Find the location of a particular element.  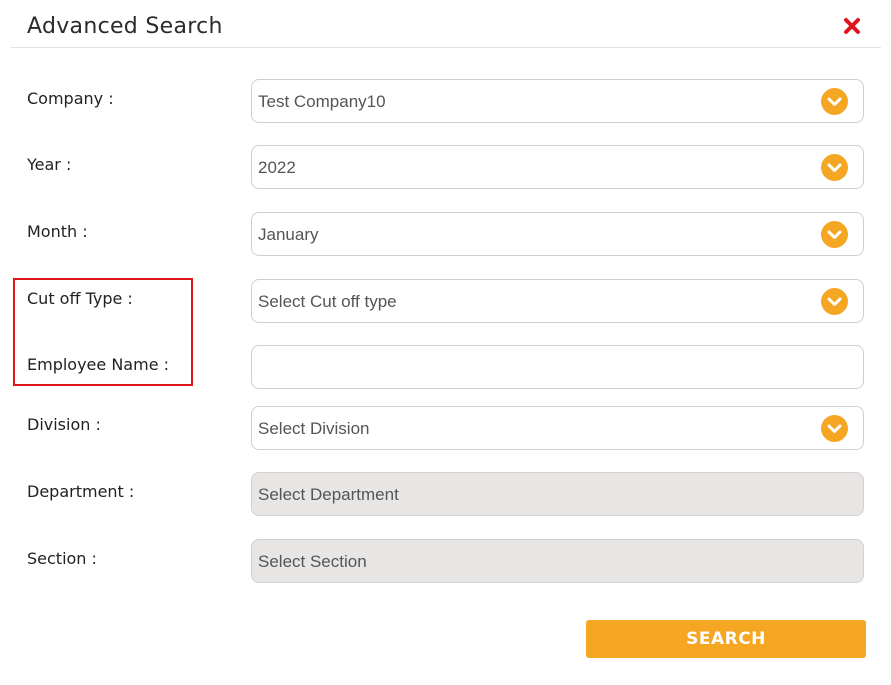

section-select: Select Section is located at coordinates (557, 561).